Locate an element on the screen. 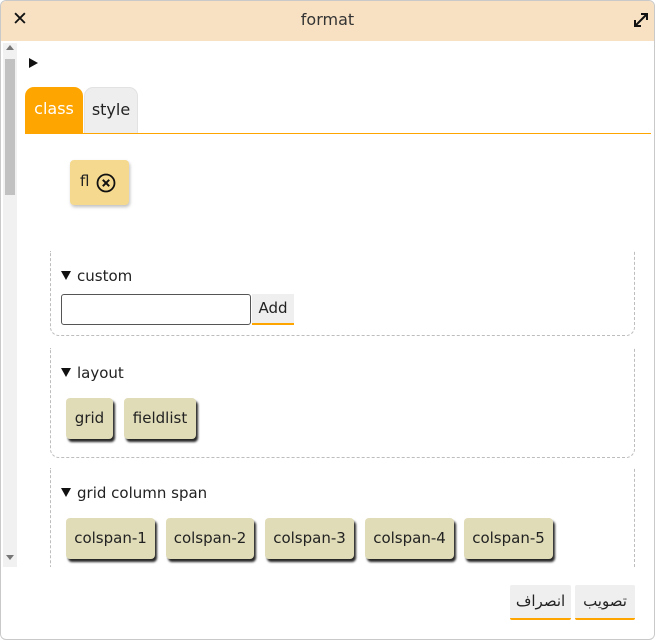 This screenshot has width=655, height=640. dialog-title: format is located at coordinates (327, 19).